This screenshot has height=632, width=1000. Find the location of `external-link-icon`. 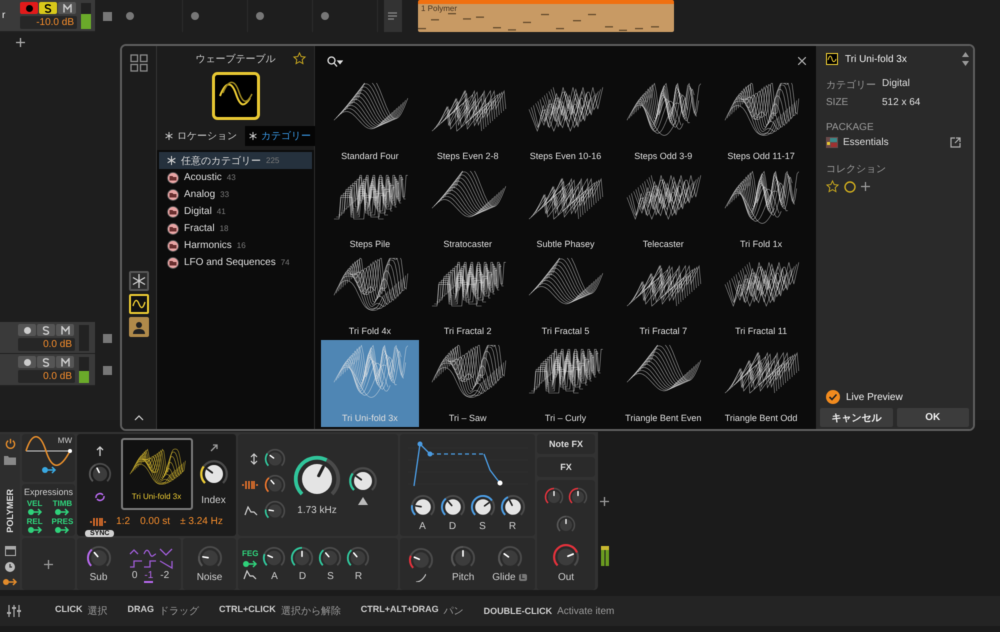

external-link-icon is located at coordinates (955, 142).